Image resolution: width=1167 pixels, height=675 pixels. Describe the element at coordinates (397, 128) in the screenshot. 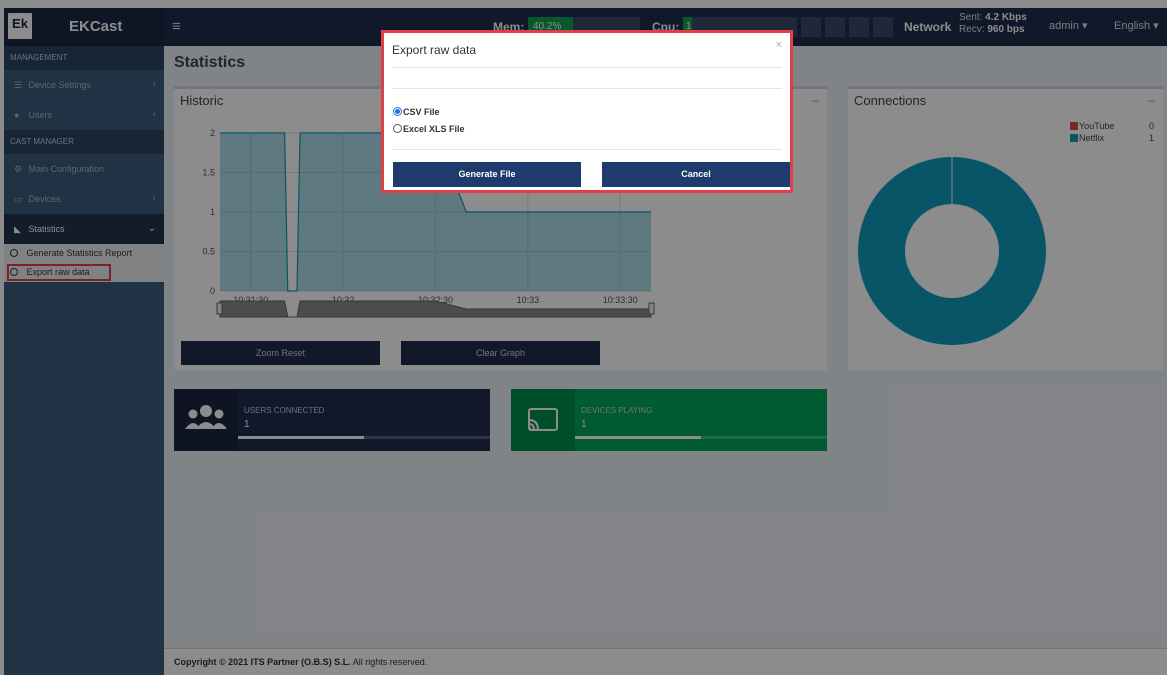

I see `radio-unchecked-icon` at that location.